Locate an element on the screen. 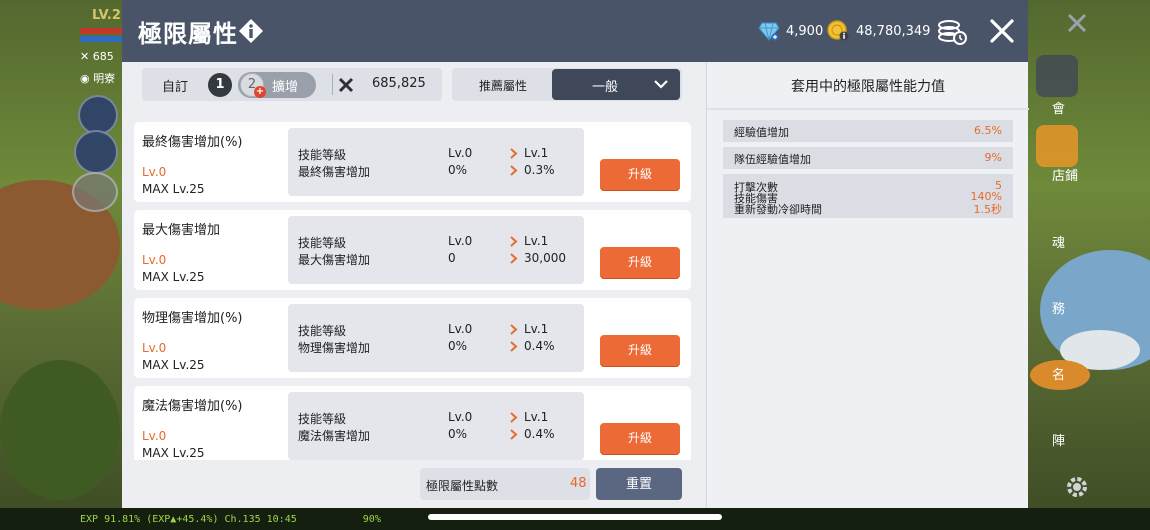  exp-status: EXP 91.81% (EXP▲+45.4%) Ch.135 10:45 90% is located at coordinates (230, 519).